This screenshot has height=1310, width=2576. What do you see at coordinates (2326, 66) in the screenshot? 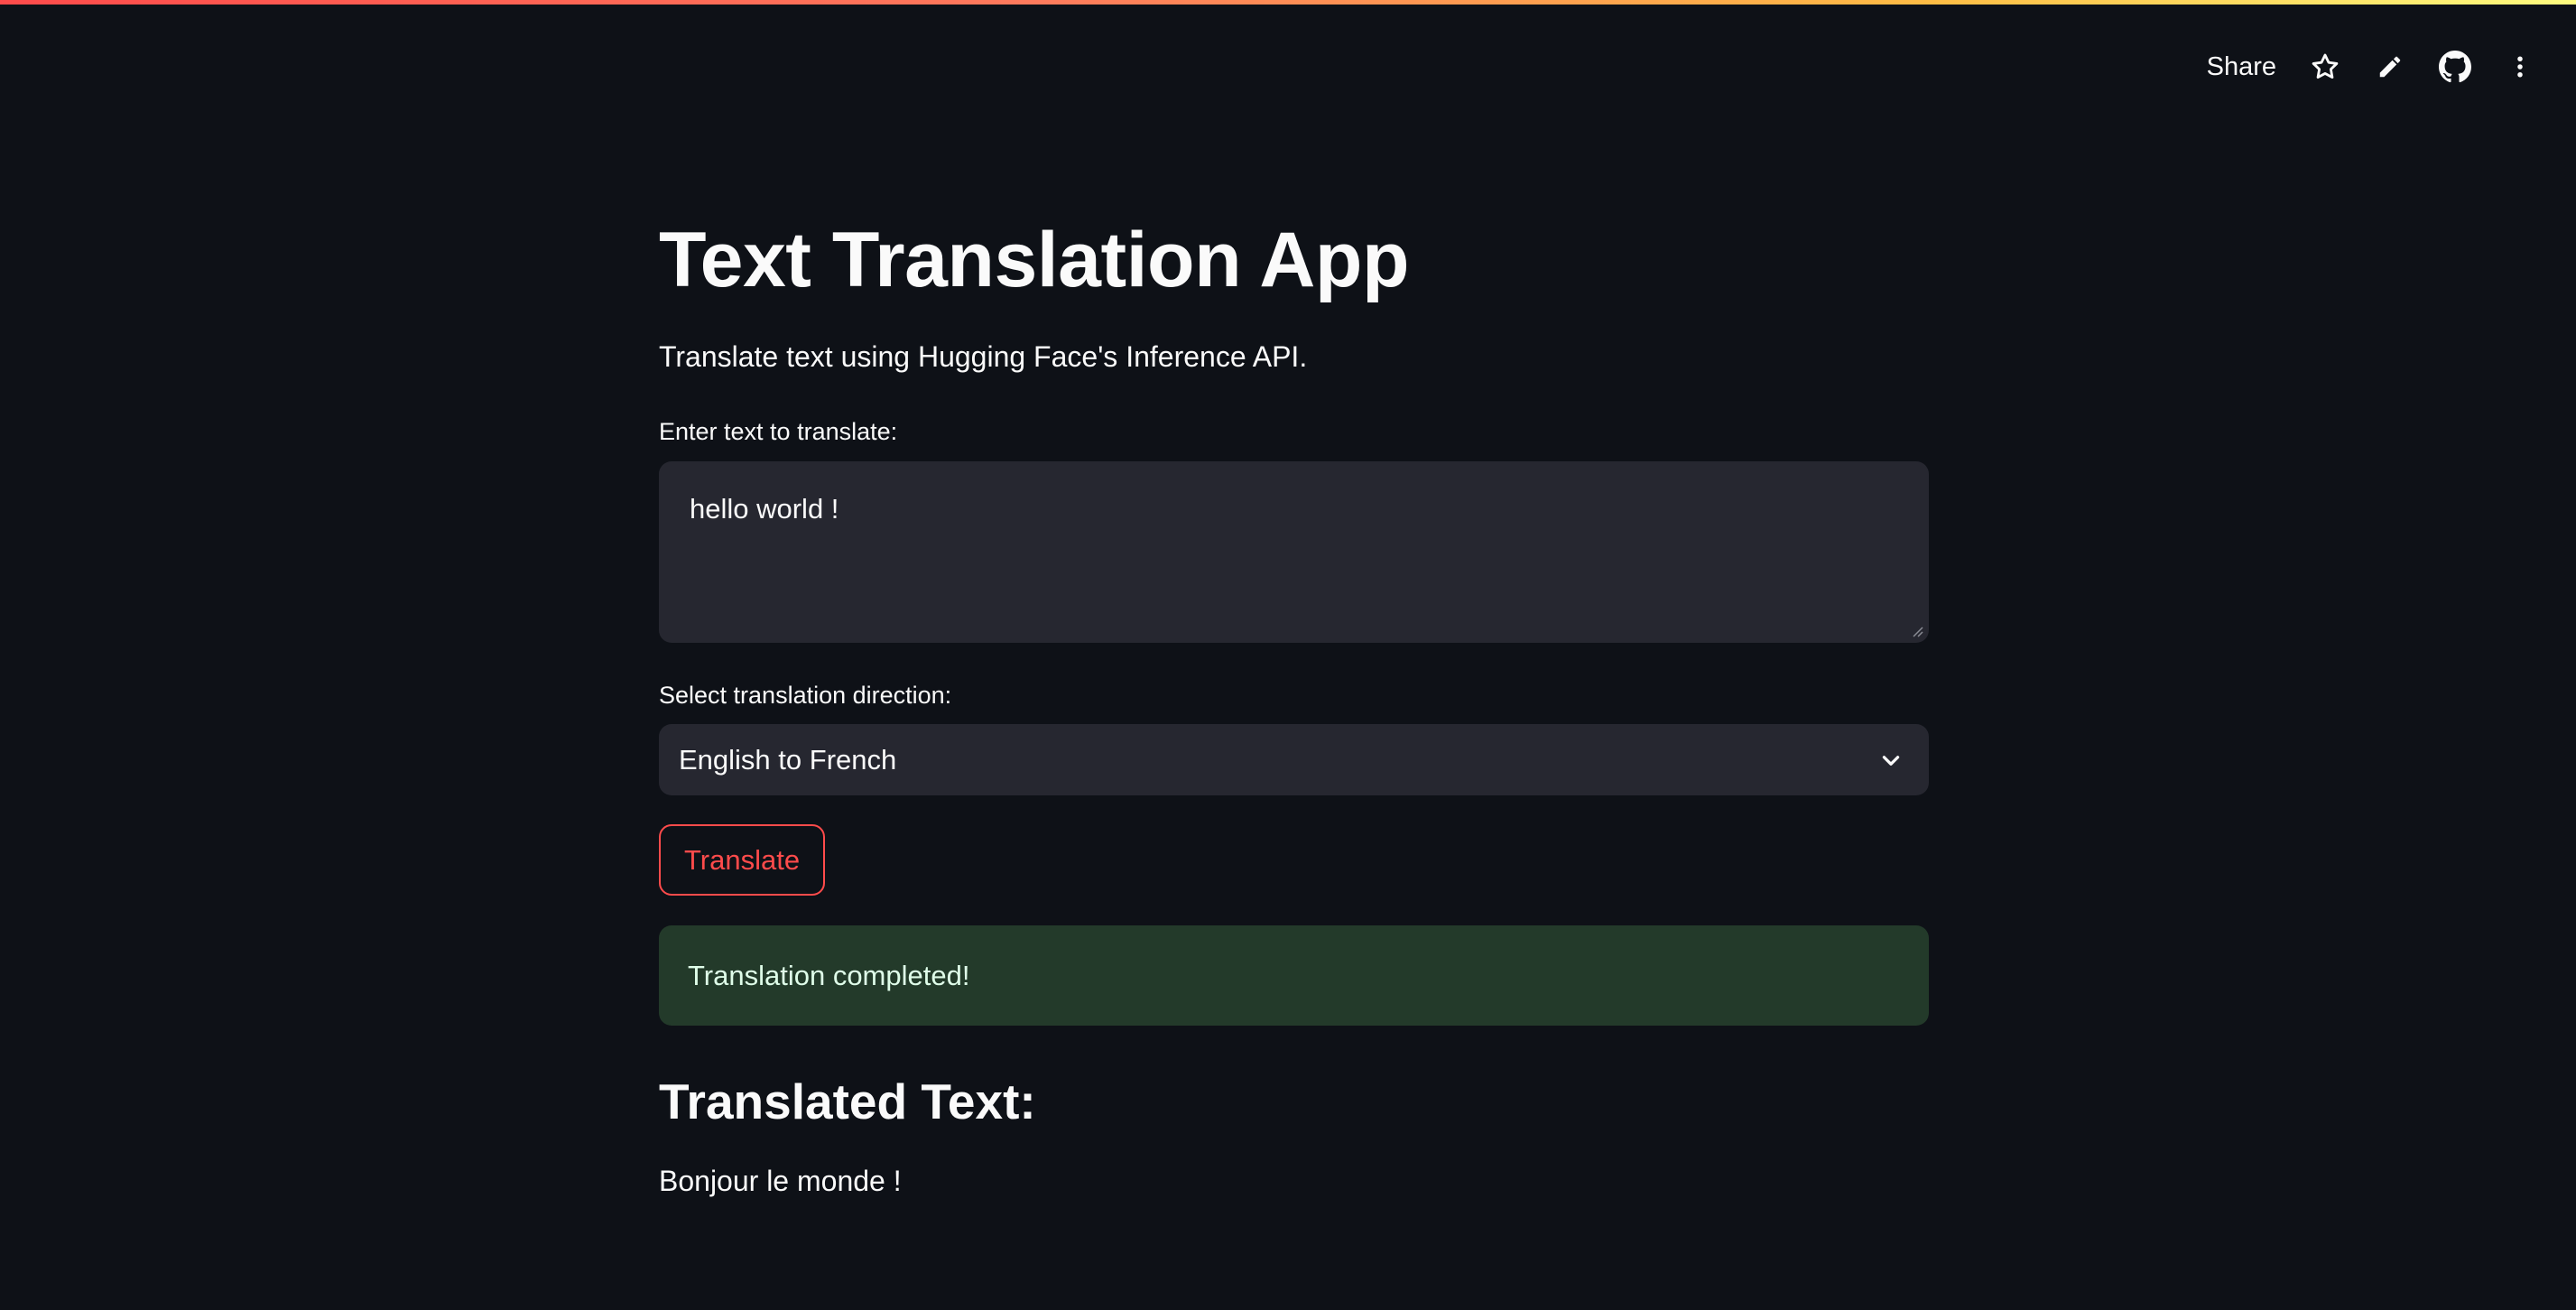
I see `star-icon` at bounding box center [2326, 66].